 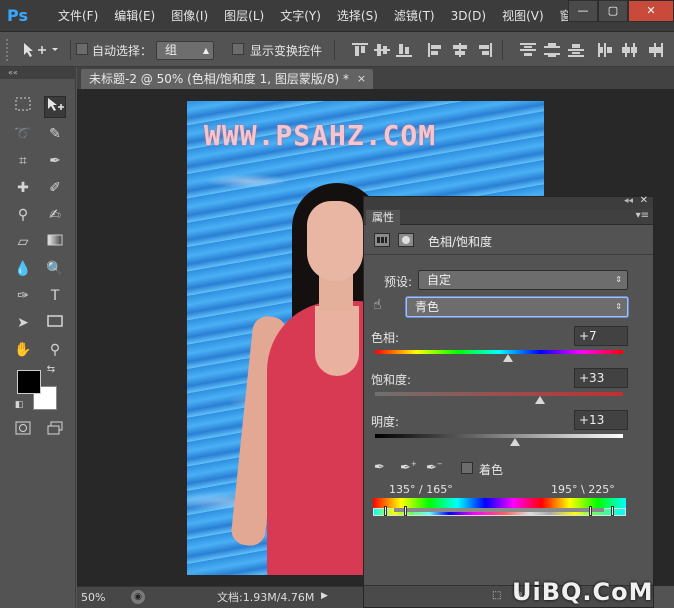 I want to click on type-icon: T, so click(x=55, y=296).